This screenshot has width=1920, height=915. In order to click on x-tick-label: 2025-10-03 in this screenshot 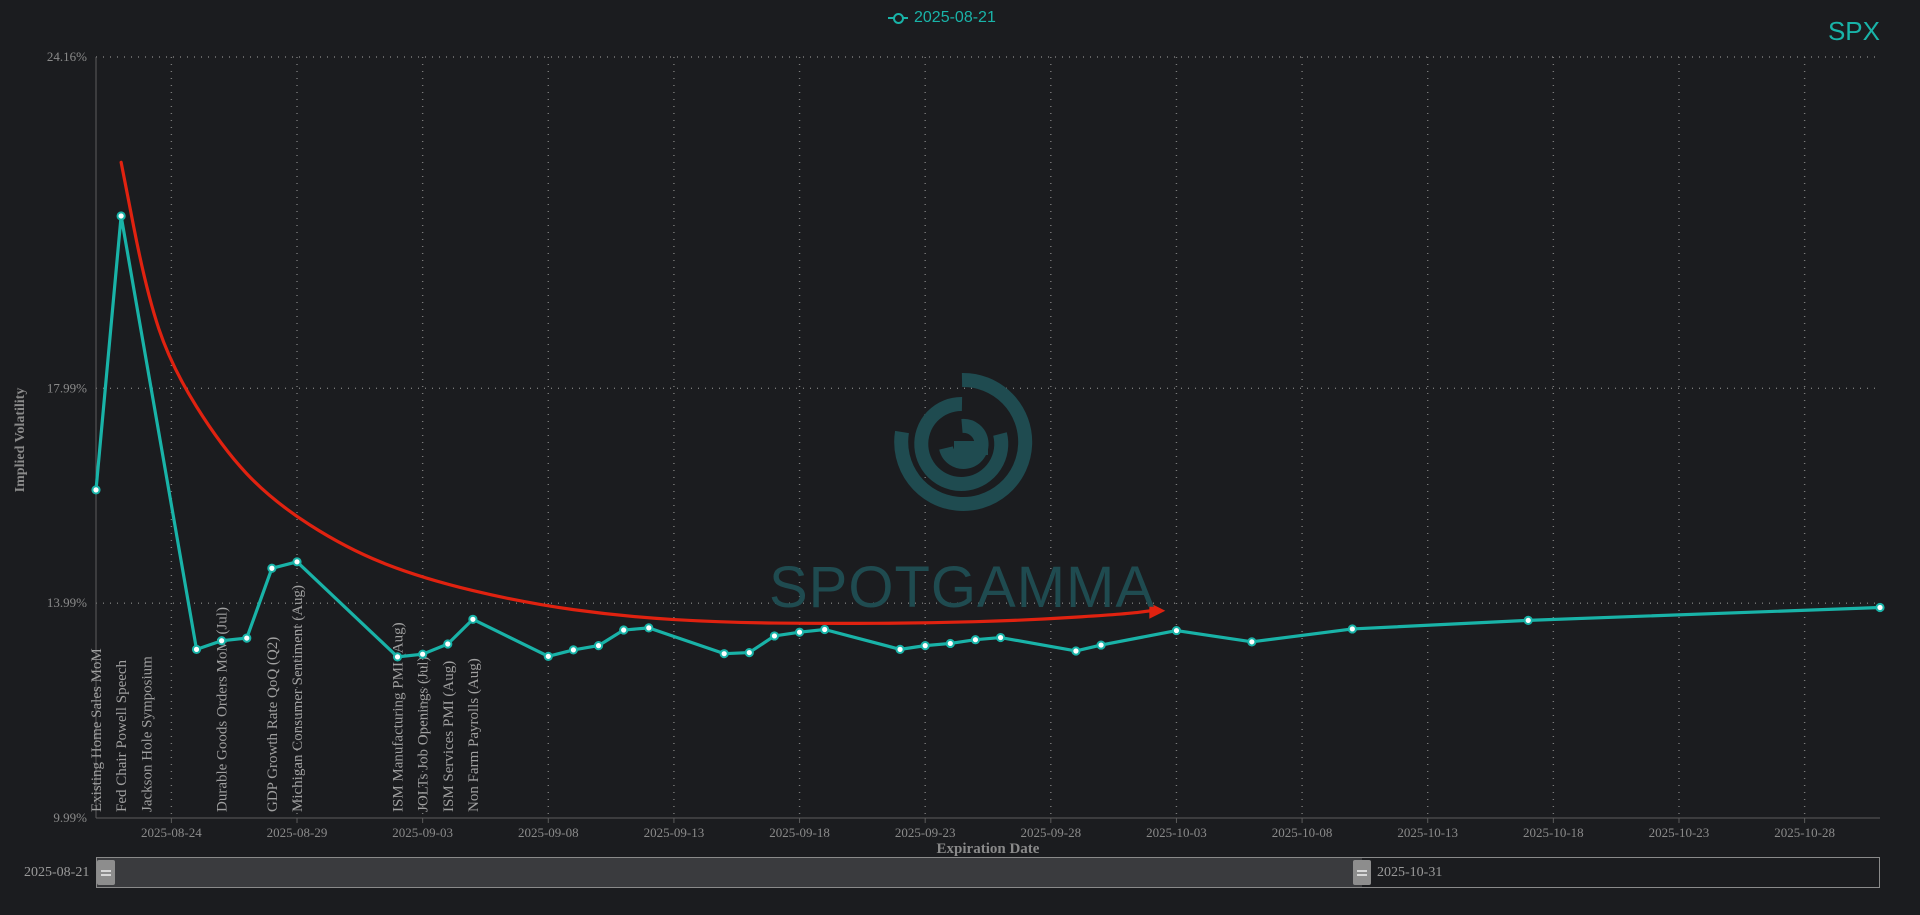, I will do `click(1176, 832)`.